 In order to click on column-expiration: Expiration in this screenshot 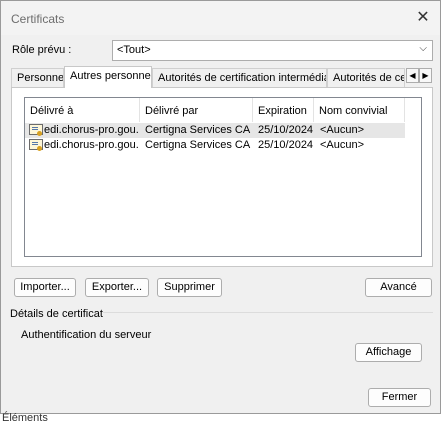, I will do `click(283, 110)`.